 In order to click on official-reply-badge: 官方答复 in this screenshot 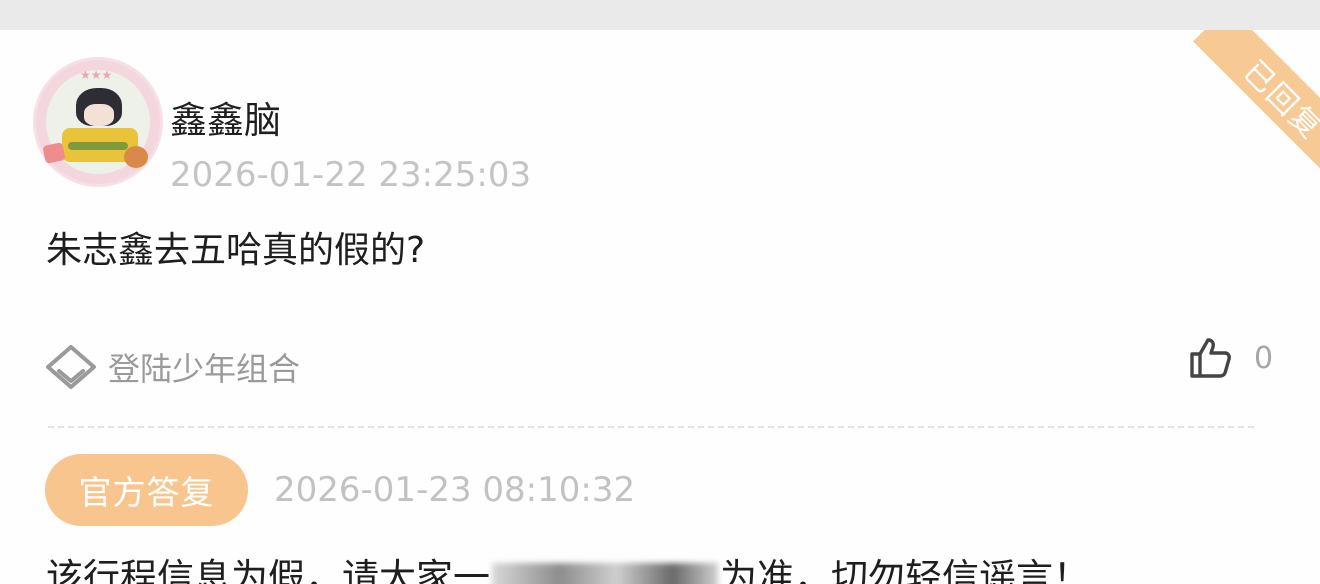, I will do `click(146, 490)`.